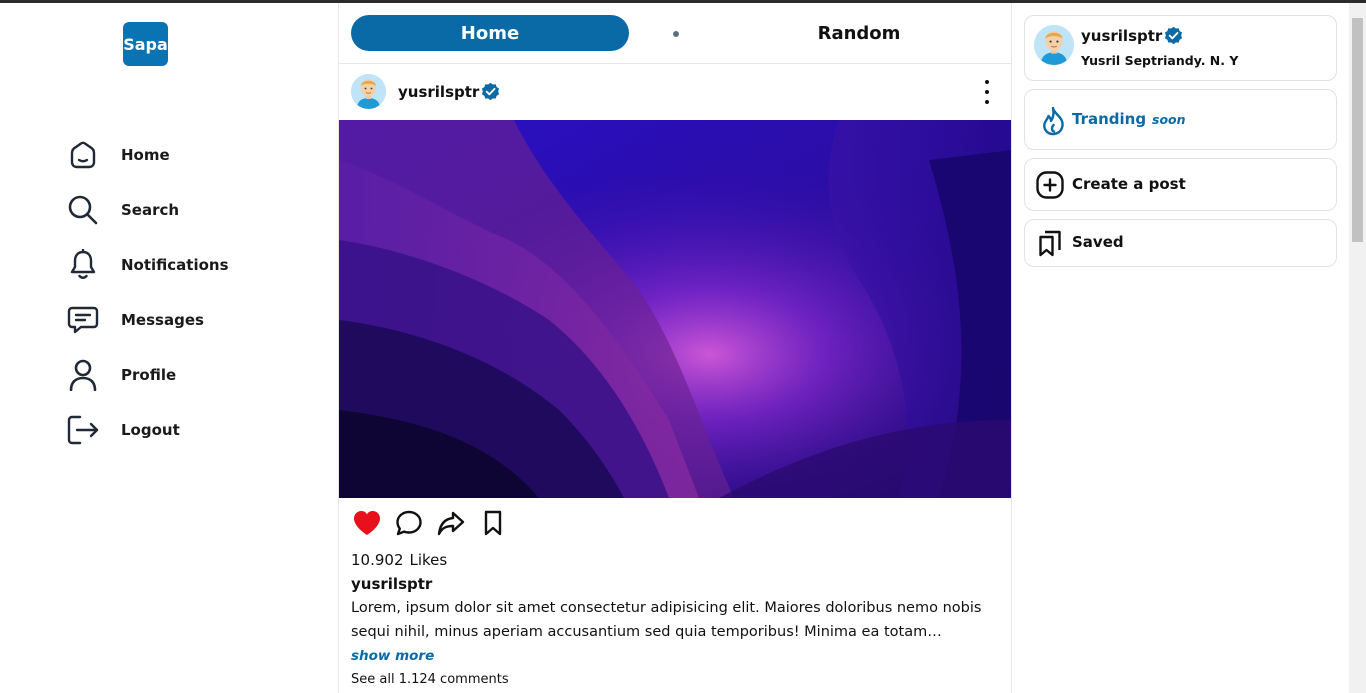  I want to click on flame-icon, so click(1054, 123).